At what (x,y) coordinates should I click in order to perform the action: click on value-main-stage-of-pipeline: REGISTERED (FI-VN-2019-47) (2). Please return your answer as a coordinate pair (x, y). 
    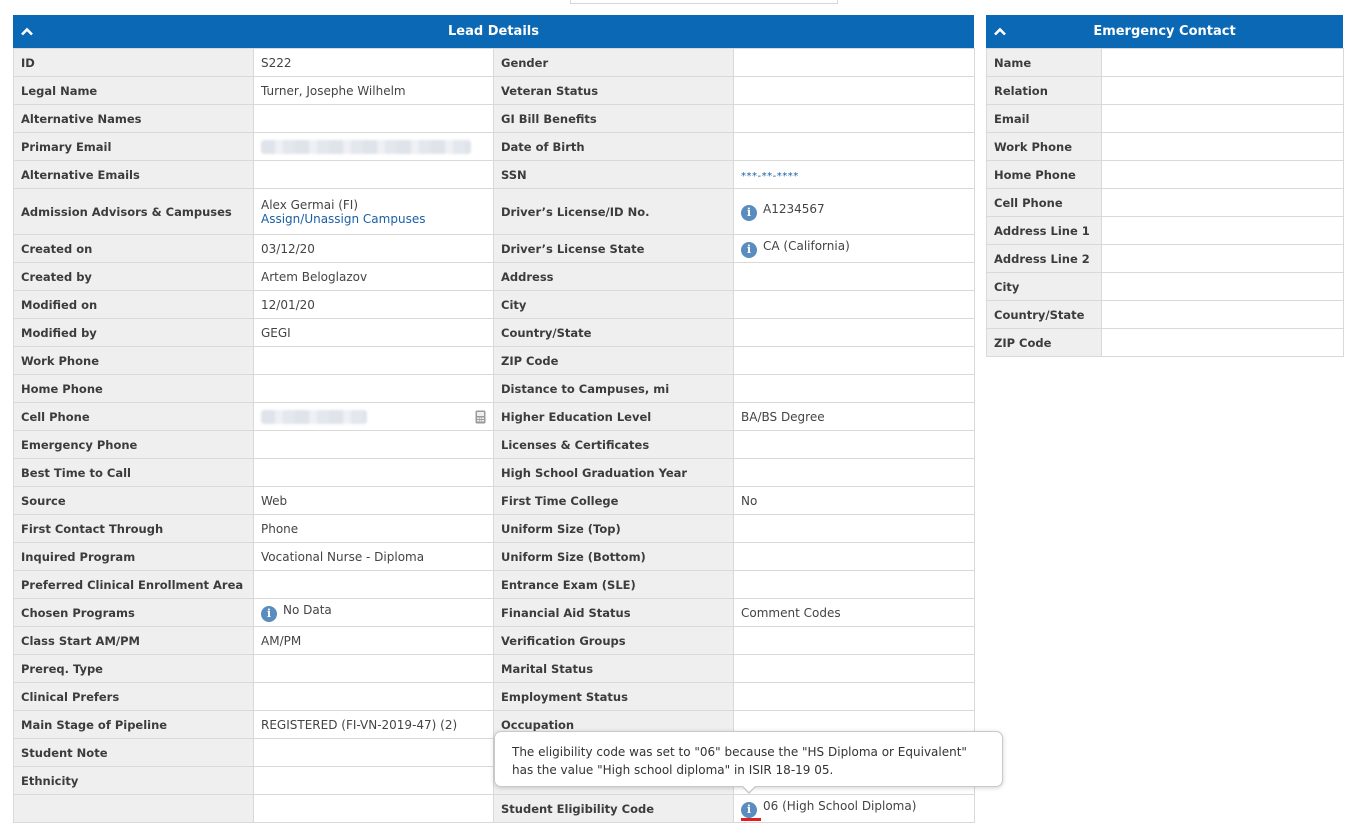
    Looking at the image, I should click on (373, 724).